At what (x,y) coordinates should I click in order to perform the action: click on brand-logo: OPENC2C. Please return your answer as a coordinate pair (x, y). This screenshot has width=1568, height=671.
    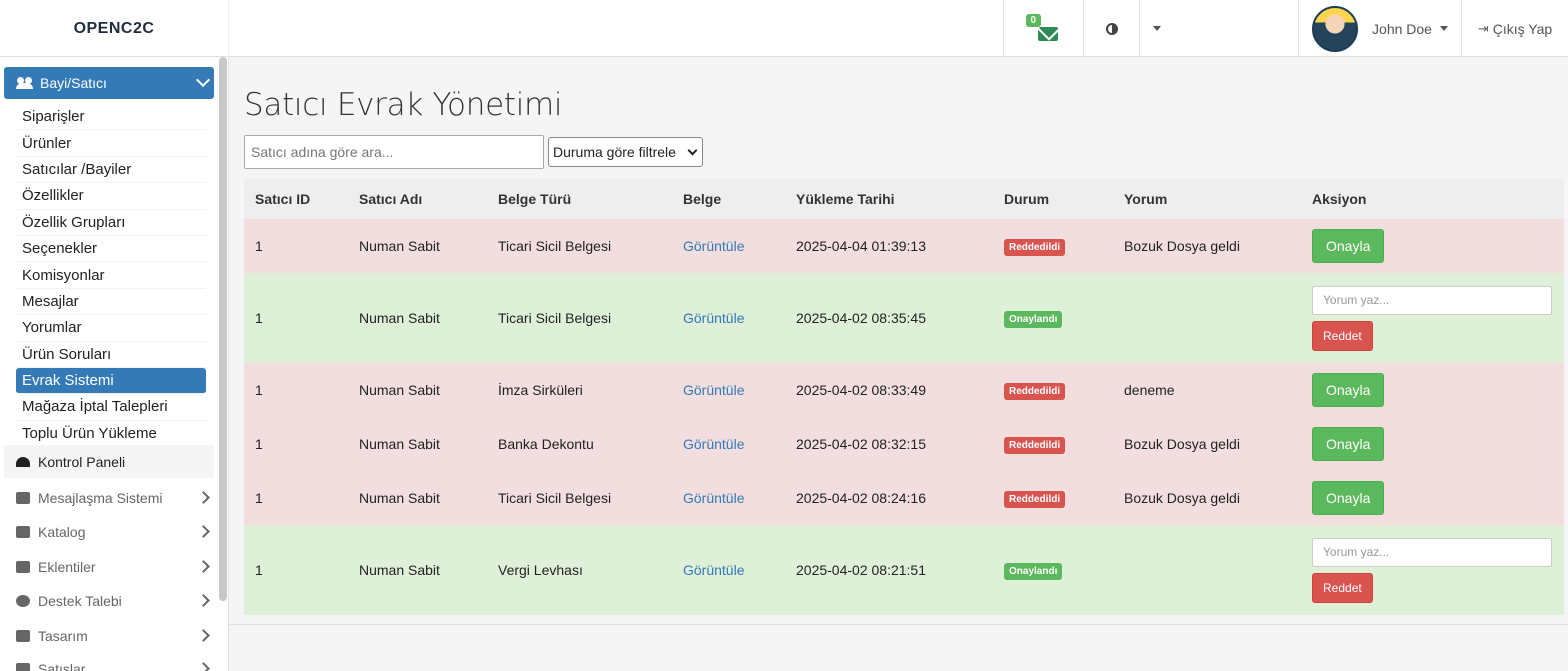
    Looking at the image, I should click on (114, 28).